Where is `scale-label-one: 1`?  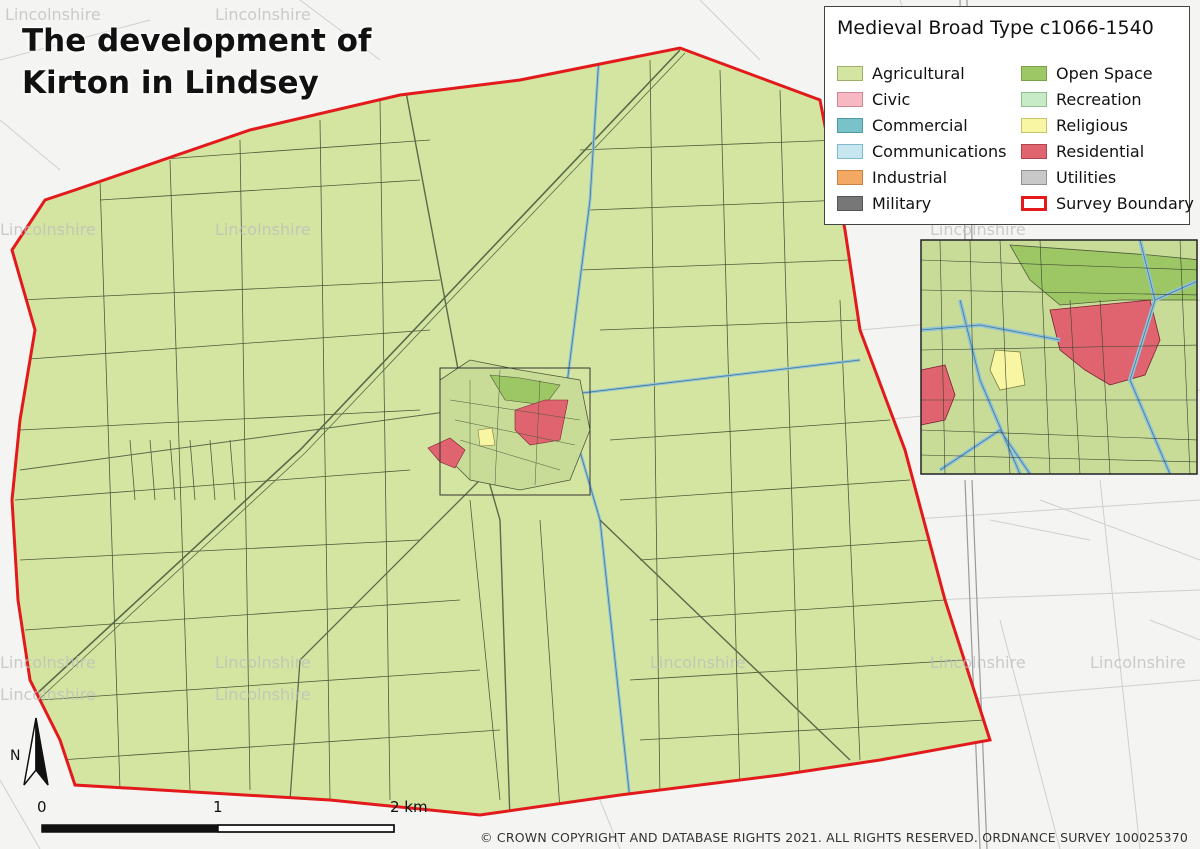
scale-label-one: 1 is located at coordinates (218, 807).